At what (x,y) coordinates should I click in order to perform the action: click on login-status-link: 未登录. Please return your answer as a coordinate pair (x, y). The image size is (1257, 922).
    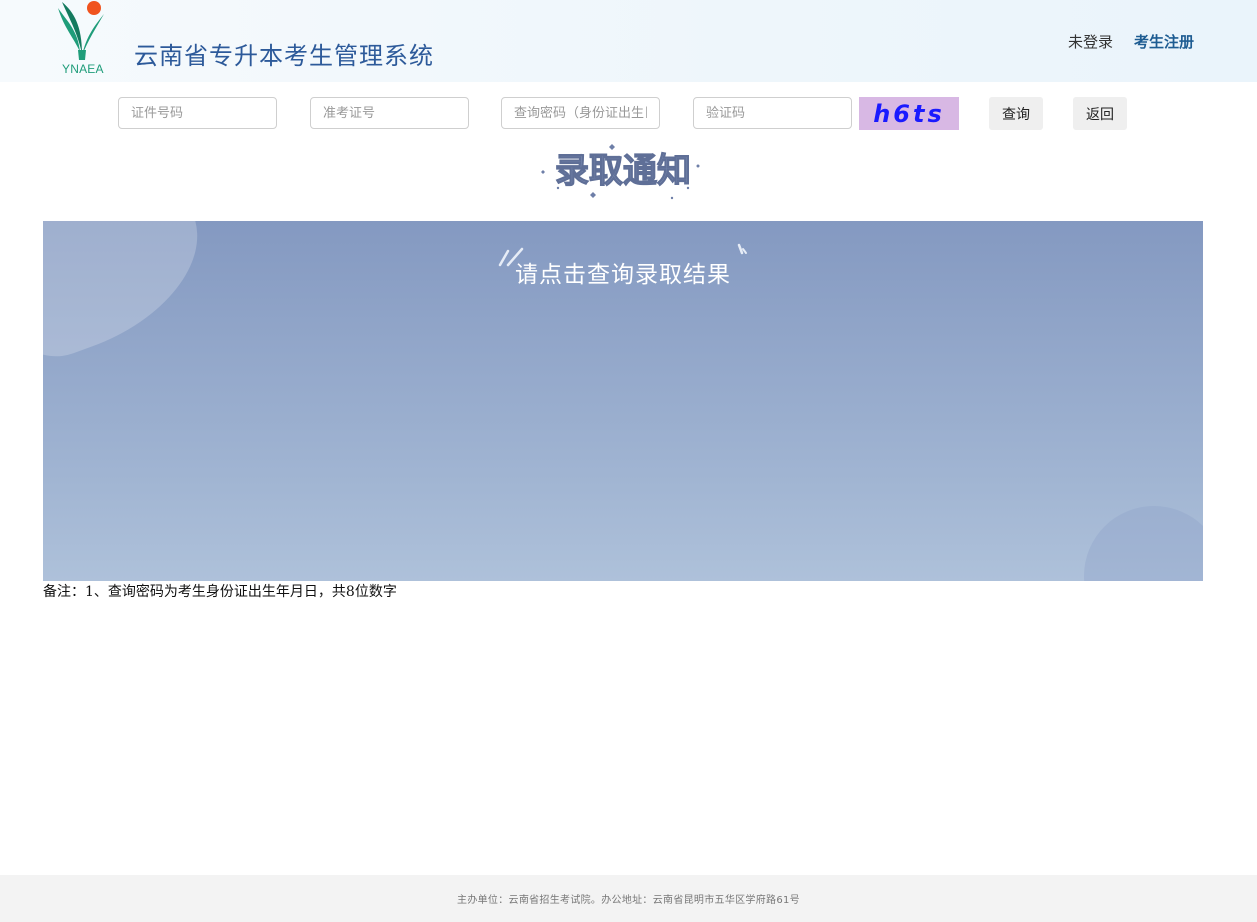
    Looking at the image, I should click on (1090, 41).